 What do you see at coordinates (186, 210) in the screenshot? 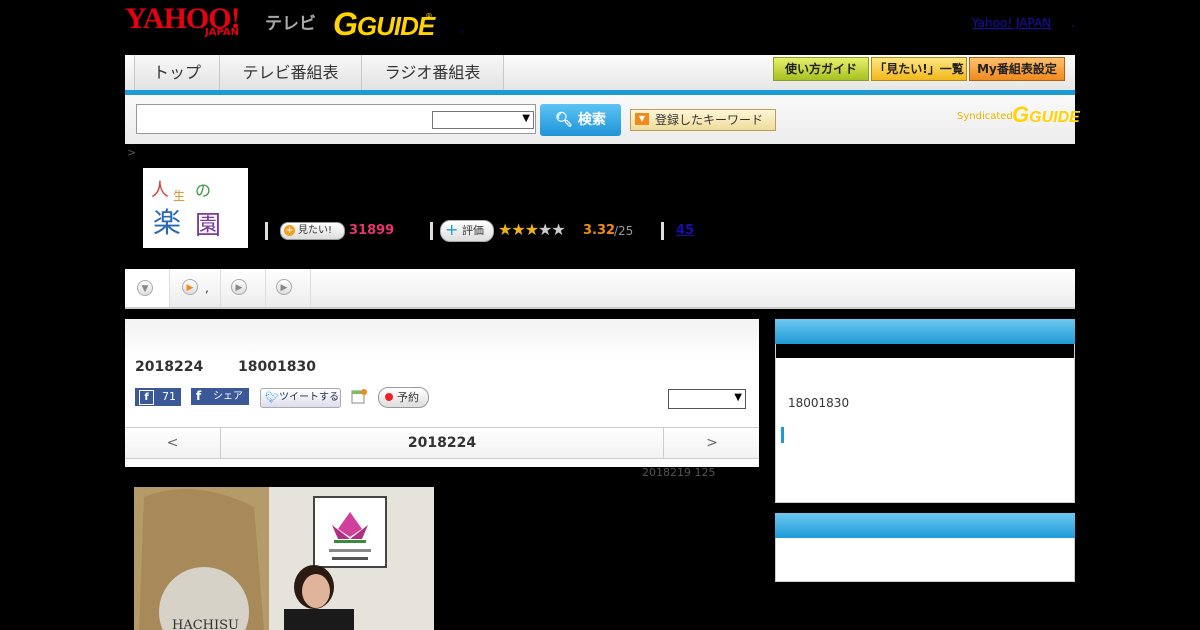
I see `program-logo-art: 人 生 の 楽 園` at bounding box center [186, 210].